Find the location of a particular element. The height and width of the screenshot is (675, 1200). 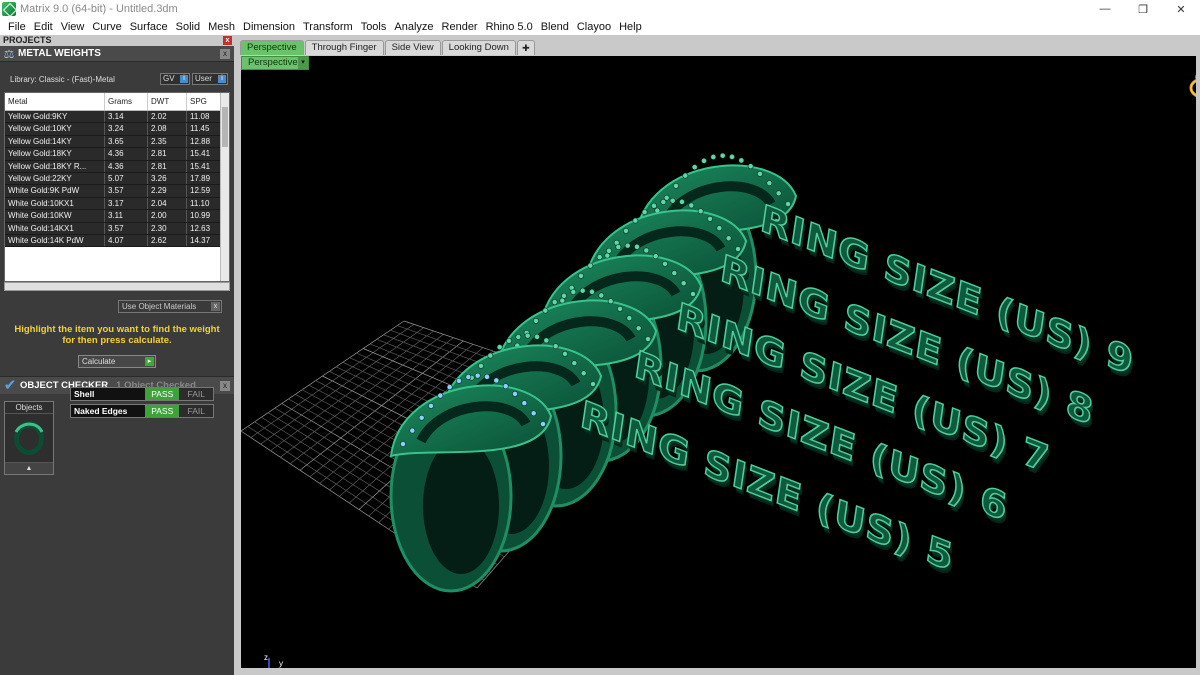

scrollbar-thumb is located at coordinates (225, 127).